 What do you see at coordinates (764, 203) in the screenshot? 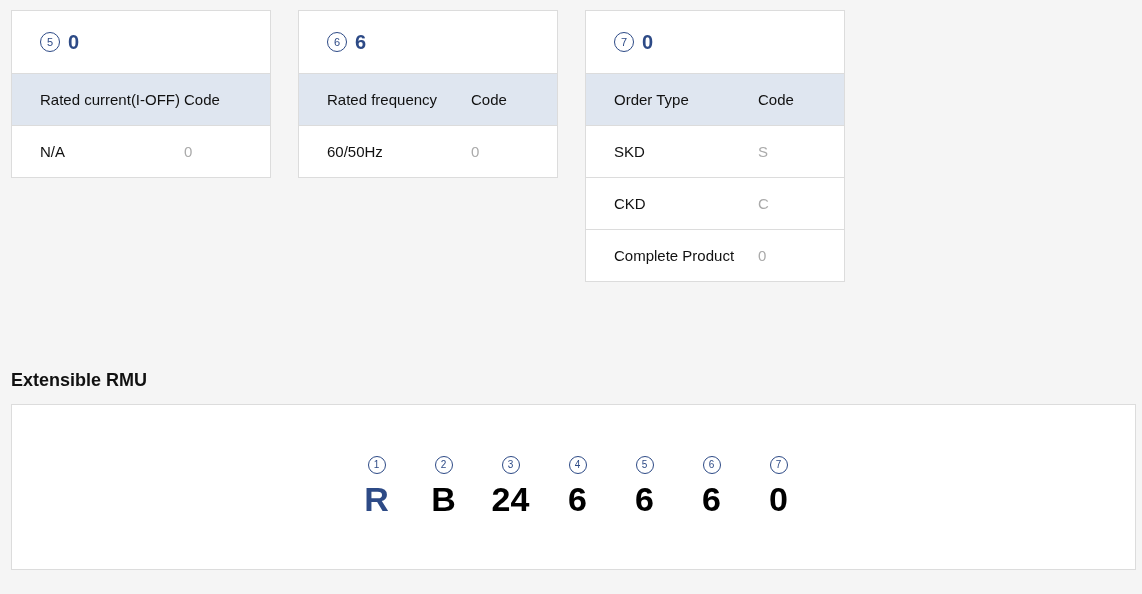
I see `table-cell-text: C` at bounding box center [764, 203].